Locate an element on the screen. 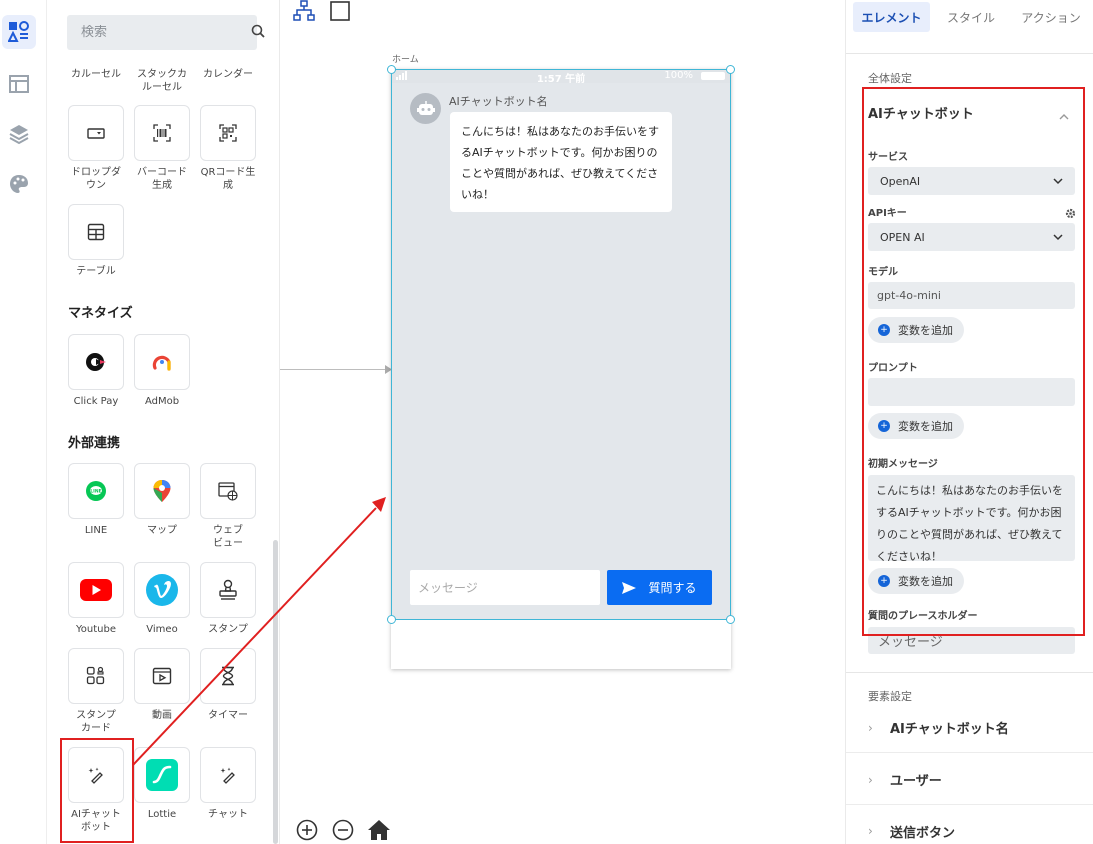  screen-name: ホーム is located at coordinates (405, 58).